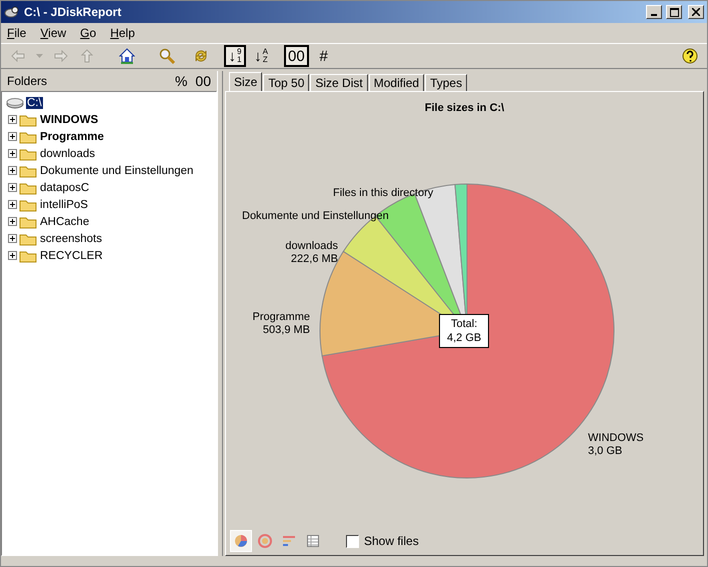 The image size is (708, 567). I want to click on tree-item: downloads, so click(67, 154).